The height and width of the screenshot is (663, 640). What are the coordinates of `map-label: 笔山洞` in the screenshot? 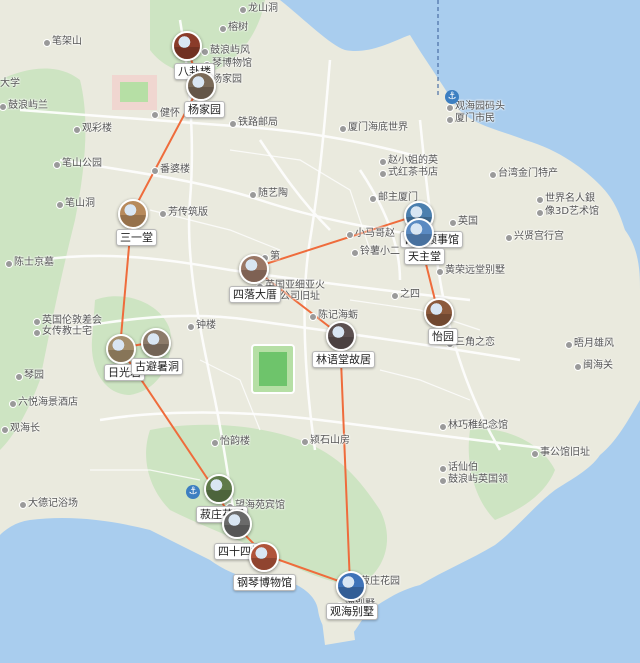 It's located at (80, 203).